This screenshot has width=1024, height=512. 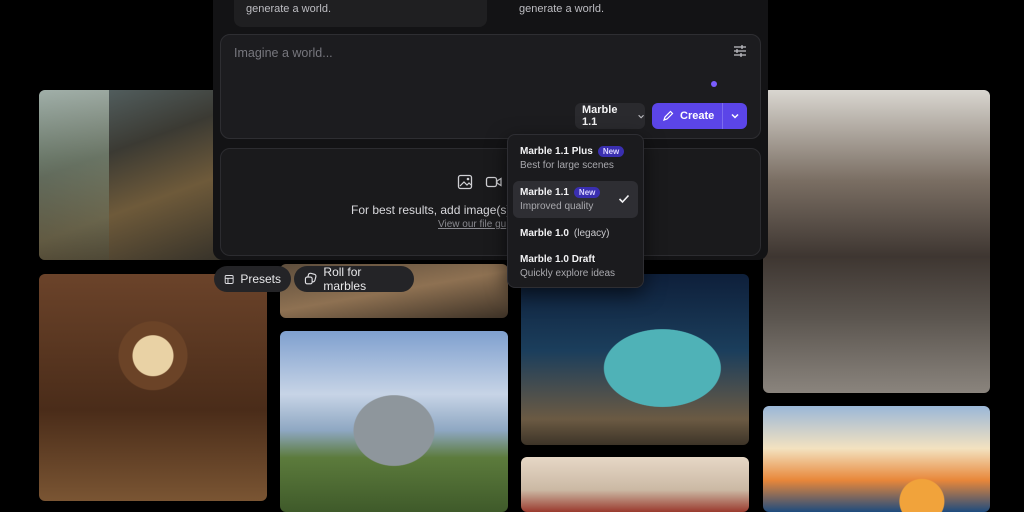 What do you see at coordinates (876, 241) in the screenshot?
I see `gallery-image-medieval-street` at bounding box center [876, 241].